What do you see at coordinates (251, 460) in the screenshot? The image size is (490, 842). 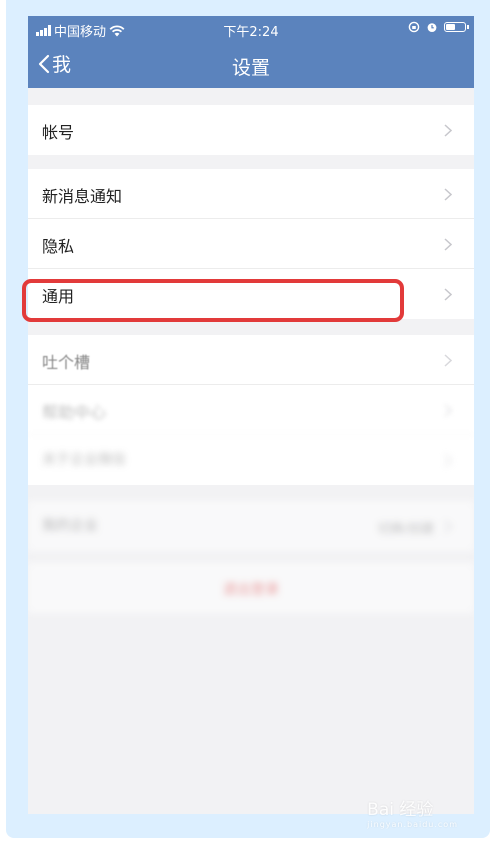 I see `settings-item-about: 关于企业微信` at bounding box center [251, 460].